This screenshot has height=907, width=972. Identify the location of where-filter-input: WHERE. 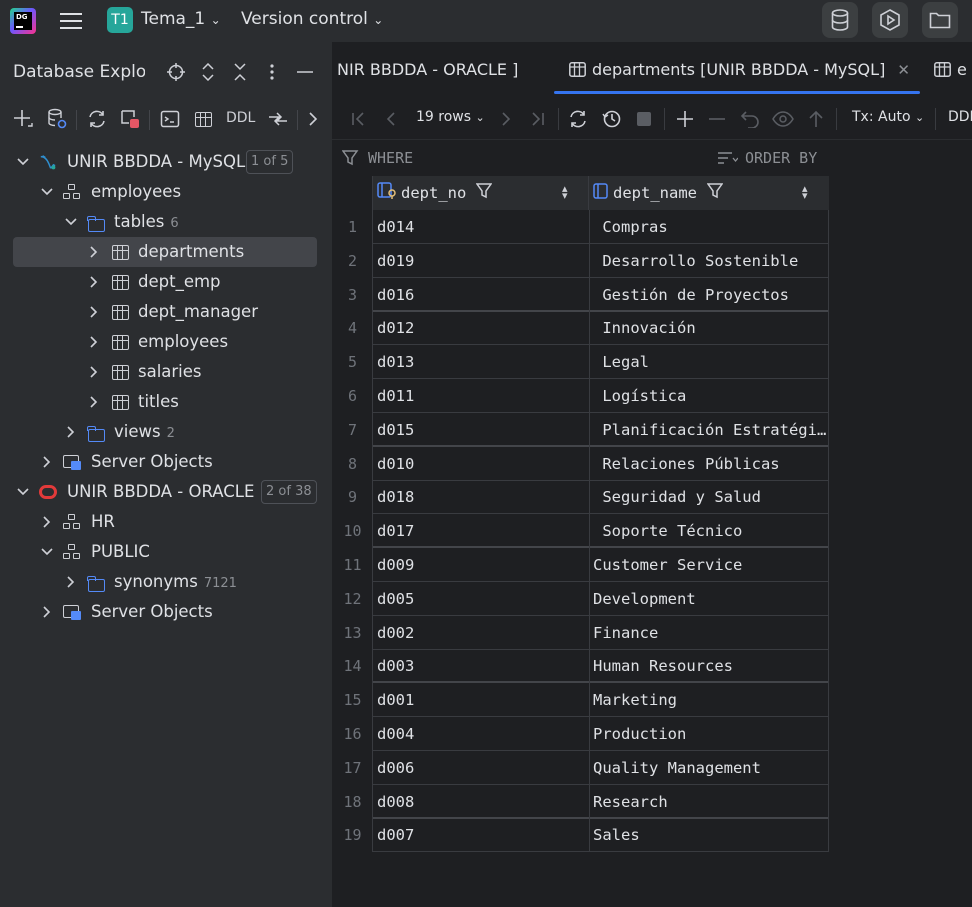
(390, 158).